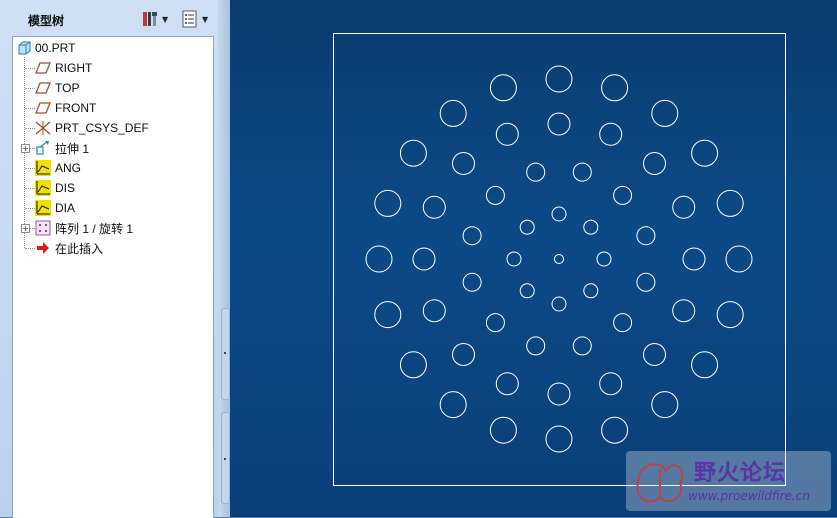  What do you see at coordinates (55, 188) in the screenshot?
I see `tree-item-dis: DIS` at bounding box center [55, 188].